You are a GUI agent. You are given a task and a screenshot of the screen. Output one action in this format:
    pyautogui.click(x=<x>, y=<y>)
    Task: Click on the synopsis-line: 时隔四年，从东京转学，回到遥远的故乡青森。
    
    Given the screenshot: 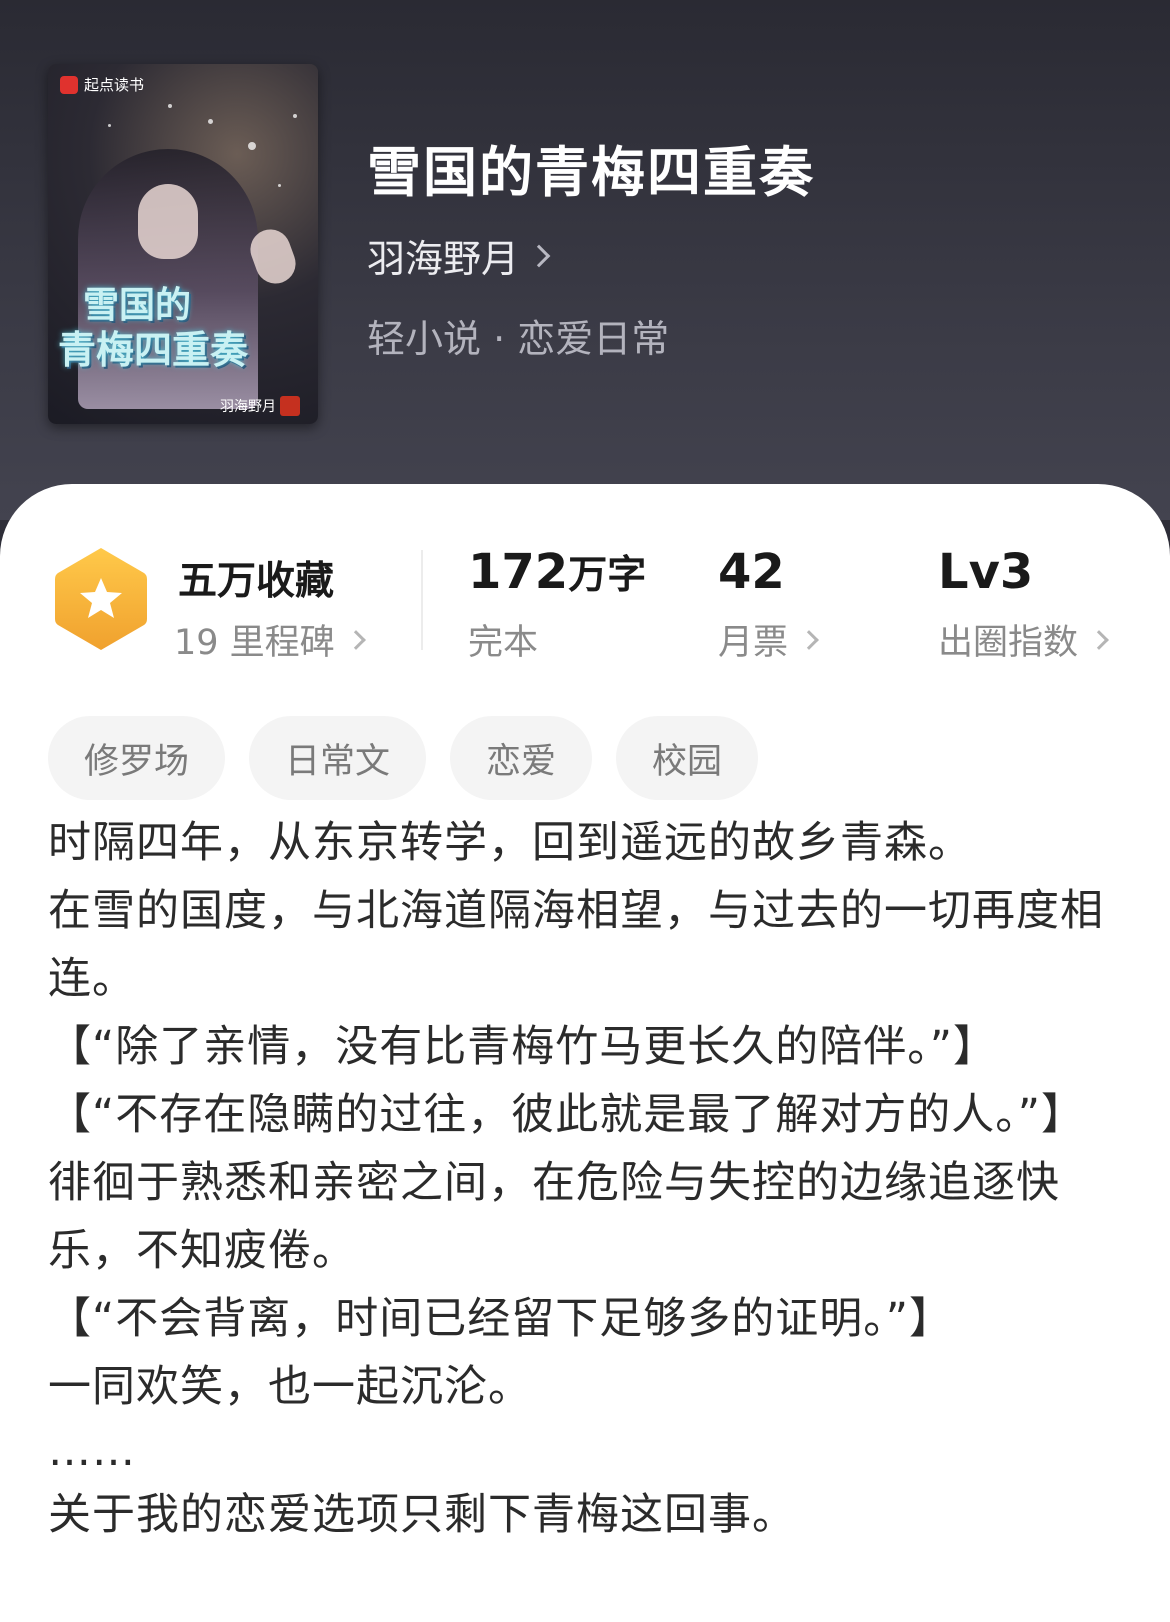 What is the action you would take?
    pyautogui.click(x=510, y=843)
    